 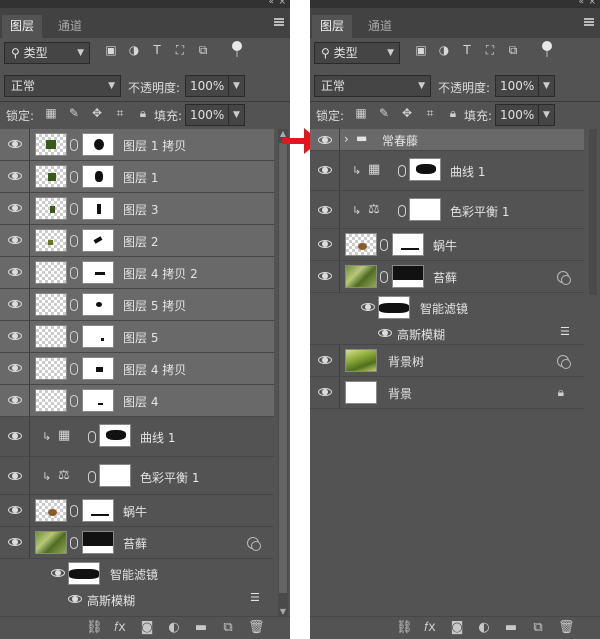 I want to click on layer-row: 图层 5, so click(x=137, y=337).